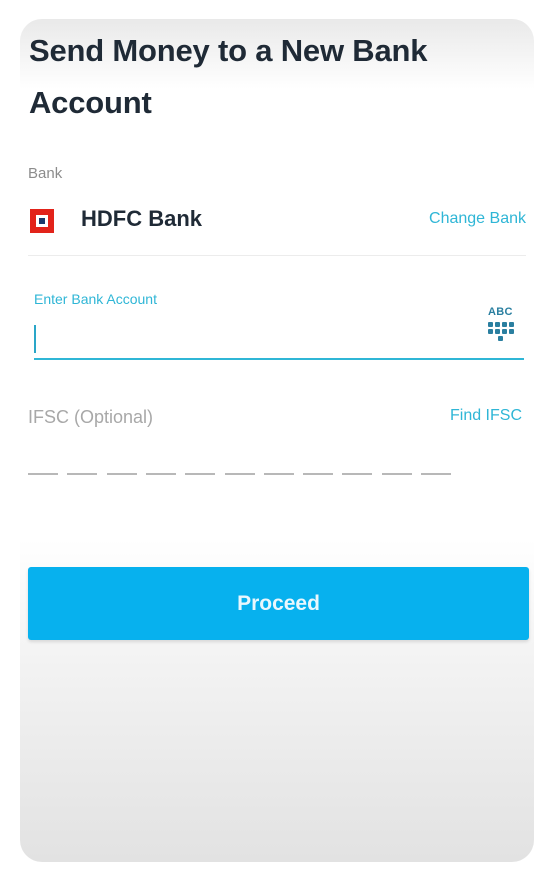  What do you see at coordinates (279, 359) in the screenshot?
I see `bank-account-underline` at bounding box center [279, 359].